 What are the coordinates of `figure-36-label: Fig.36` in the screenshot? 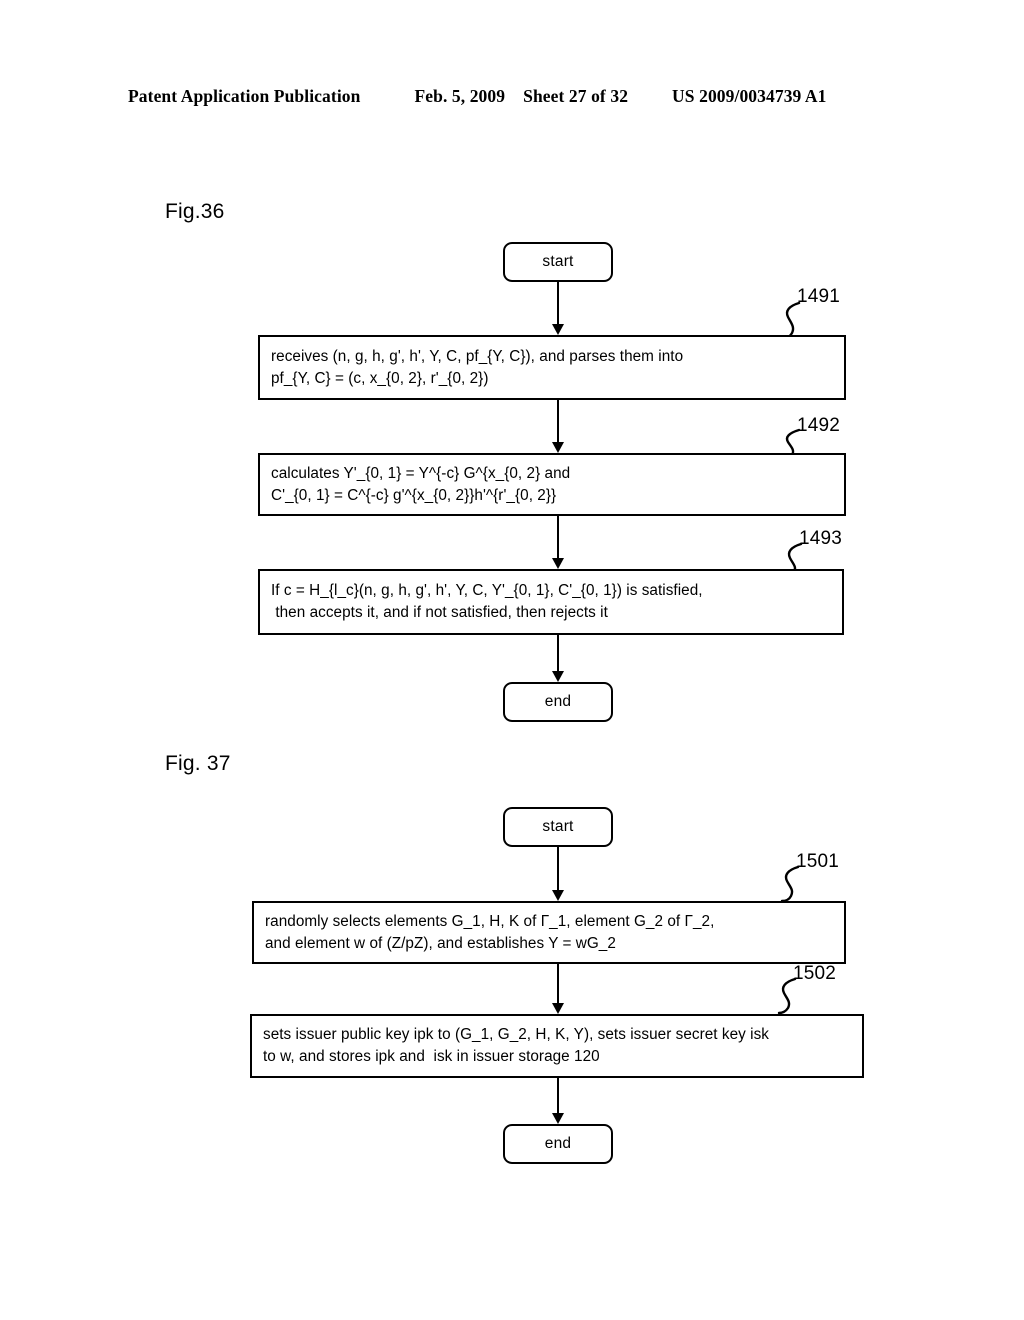 It's located at (195, 211).